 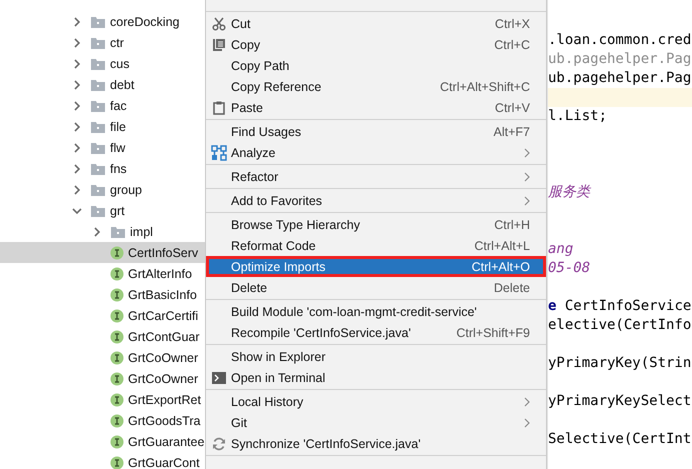 I want to click on menu-item: Cut Ctrl+X, so click(x=376, y=23).